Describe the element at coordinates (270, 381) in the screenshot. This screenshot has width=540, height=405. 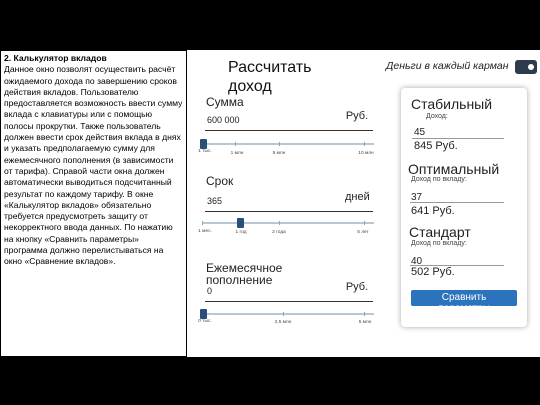
I see `bottom-band` at that location.